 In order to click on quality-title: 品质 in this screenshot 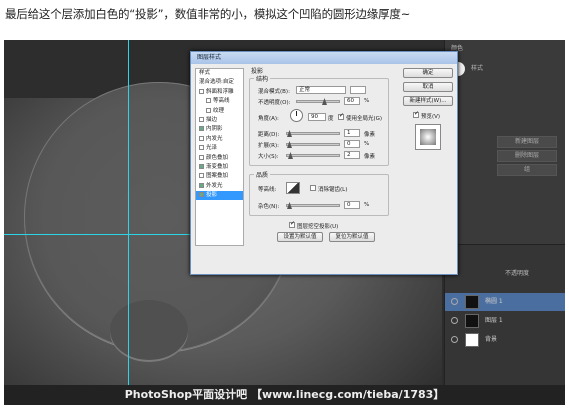, I will do `click(262, 174)`.